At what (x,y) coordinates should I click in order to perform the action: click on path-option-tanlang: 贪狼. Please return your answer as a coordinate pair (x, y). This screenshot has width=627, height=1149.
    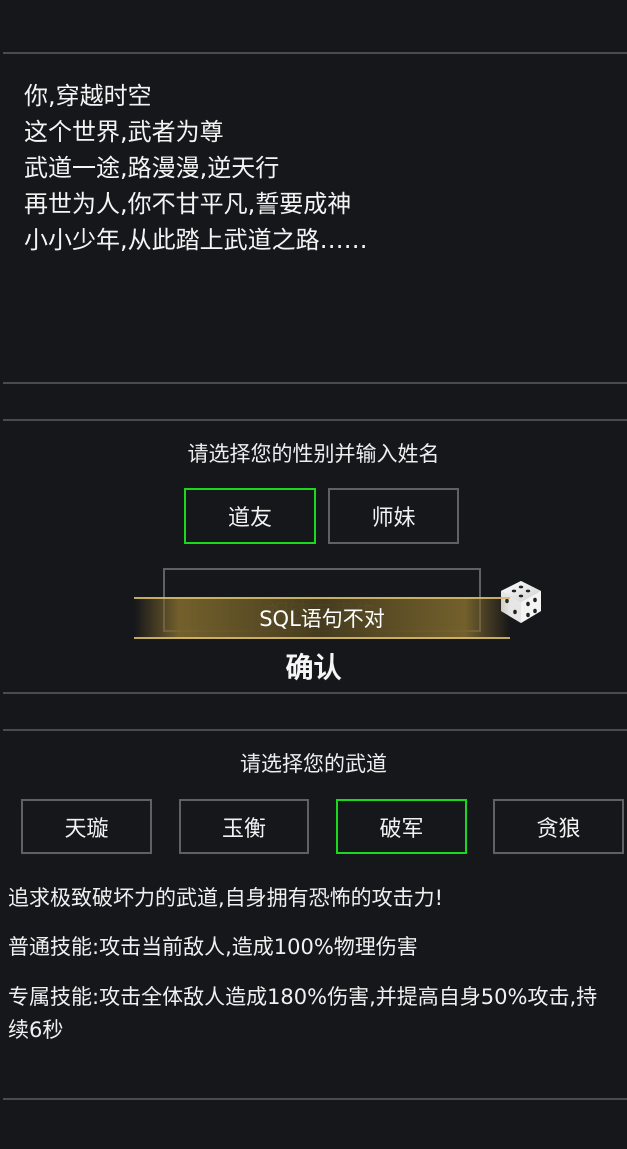
    Looking at the image, I should click on (558, 826).